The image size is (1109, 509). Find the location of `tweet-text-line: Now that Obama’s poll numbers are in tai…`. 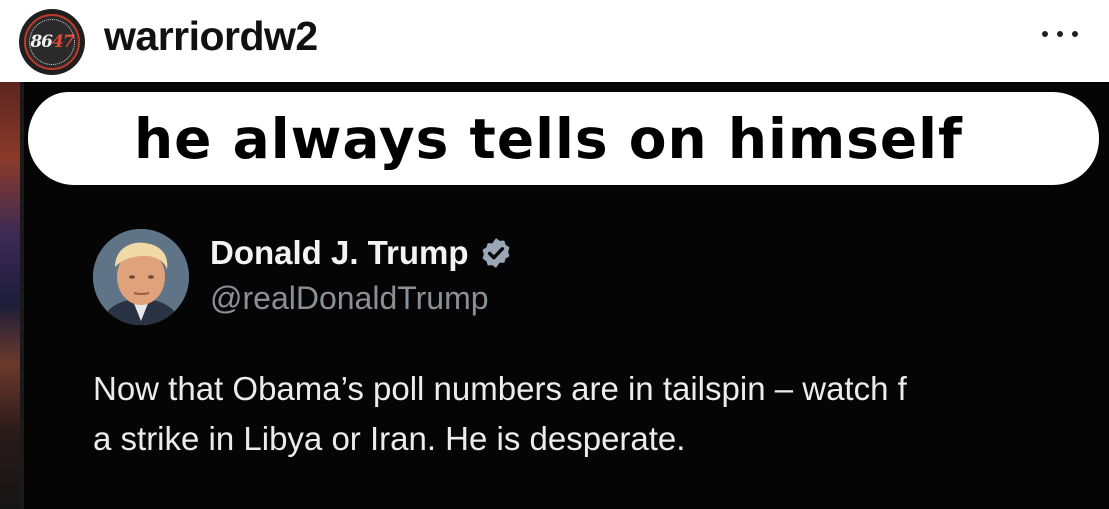

tweet-text-line: Now that Obama’s poll numbers are in tai… is located at coordinates (500, 388).